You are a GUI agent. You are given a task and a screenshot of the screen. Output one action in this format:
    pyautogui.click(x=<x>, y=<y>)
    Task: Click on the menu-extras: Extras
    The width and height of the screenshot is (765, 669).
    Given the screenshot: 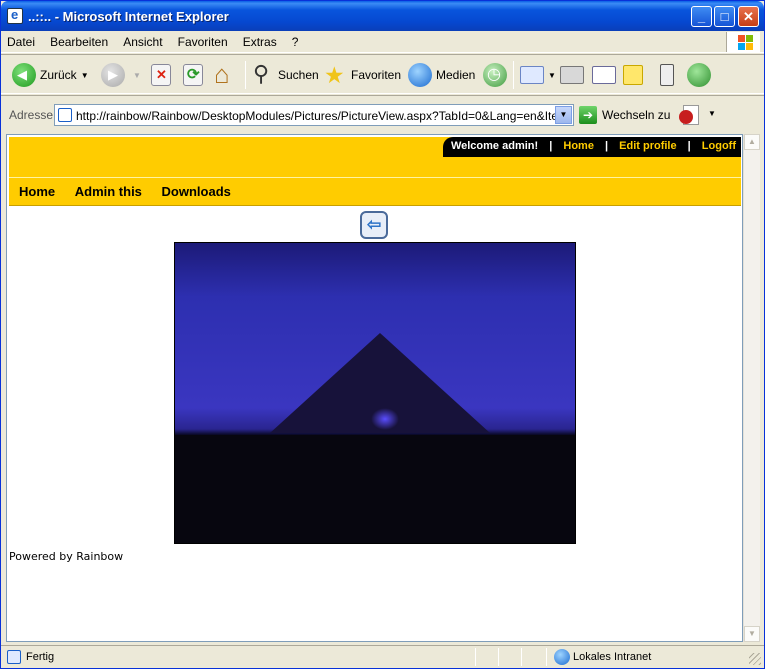 What is the action you would take?
    pyautogui.click(x=260, y=40)
    